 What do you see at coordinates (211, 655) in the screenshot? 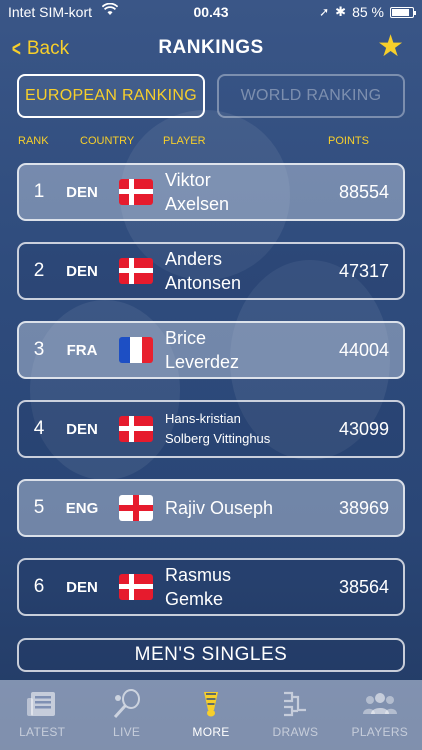
I see `category-selector: MEN'S SINGLES` at bounding box center [211, 655].